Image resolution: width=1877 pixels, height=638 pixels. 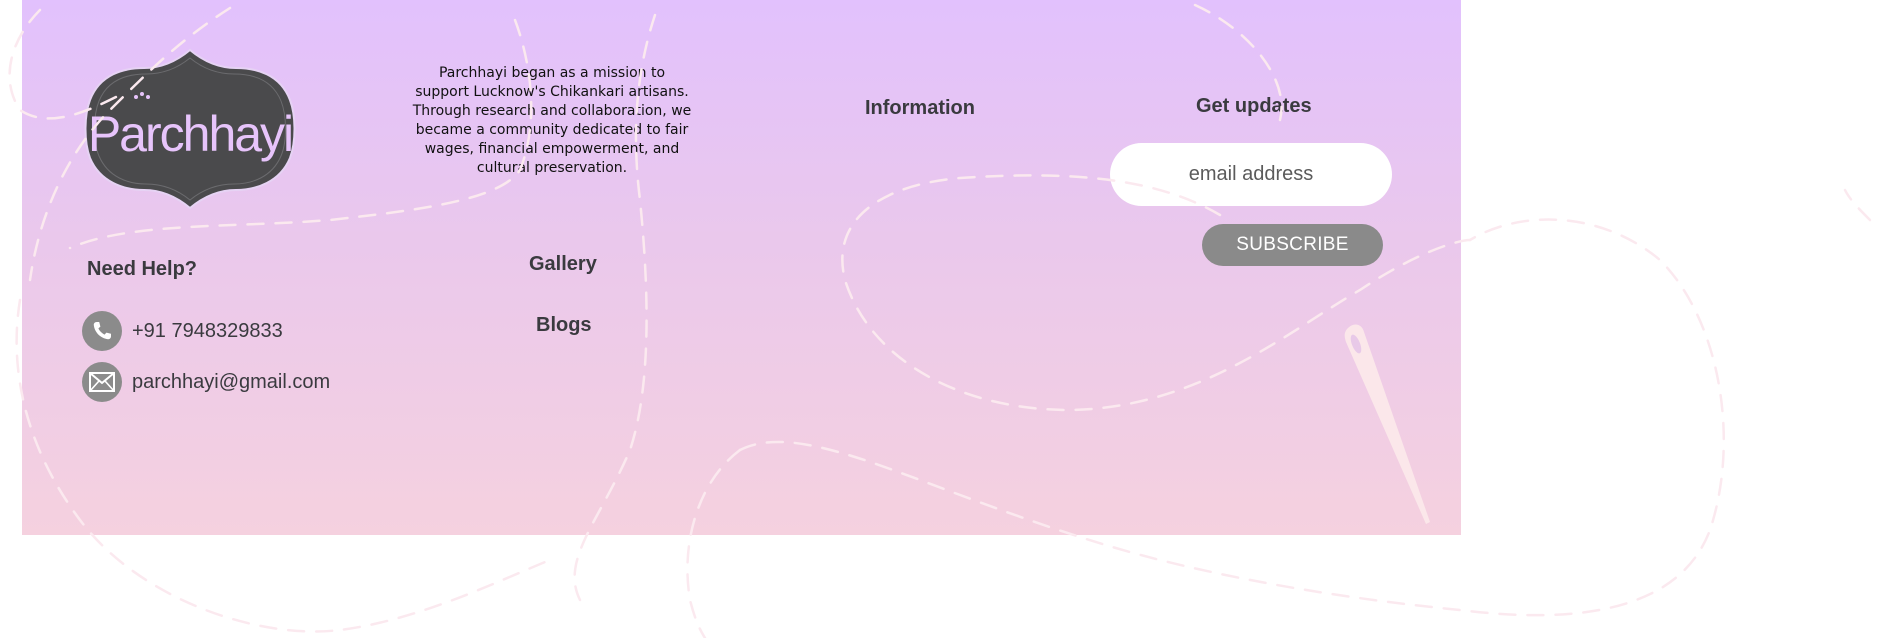 What do you see at coordinates (102, 382) in the screenshot?
I see `envelope-icon` at bounding box center [102, 382].